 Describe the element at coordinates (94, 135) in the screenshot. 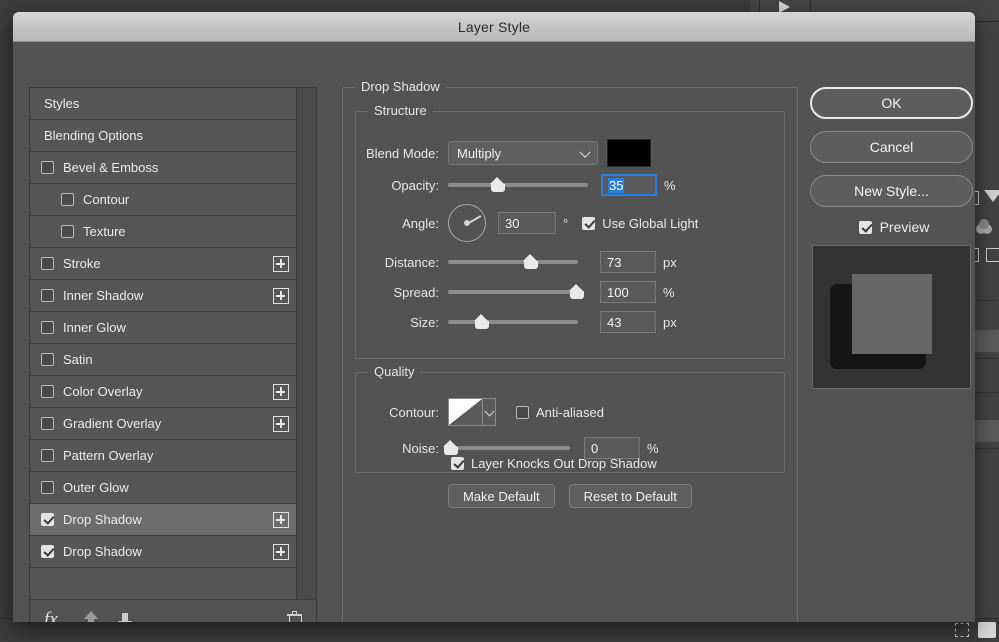

I see `style-list-item-label: Blending Options` at that location.